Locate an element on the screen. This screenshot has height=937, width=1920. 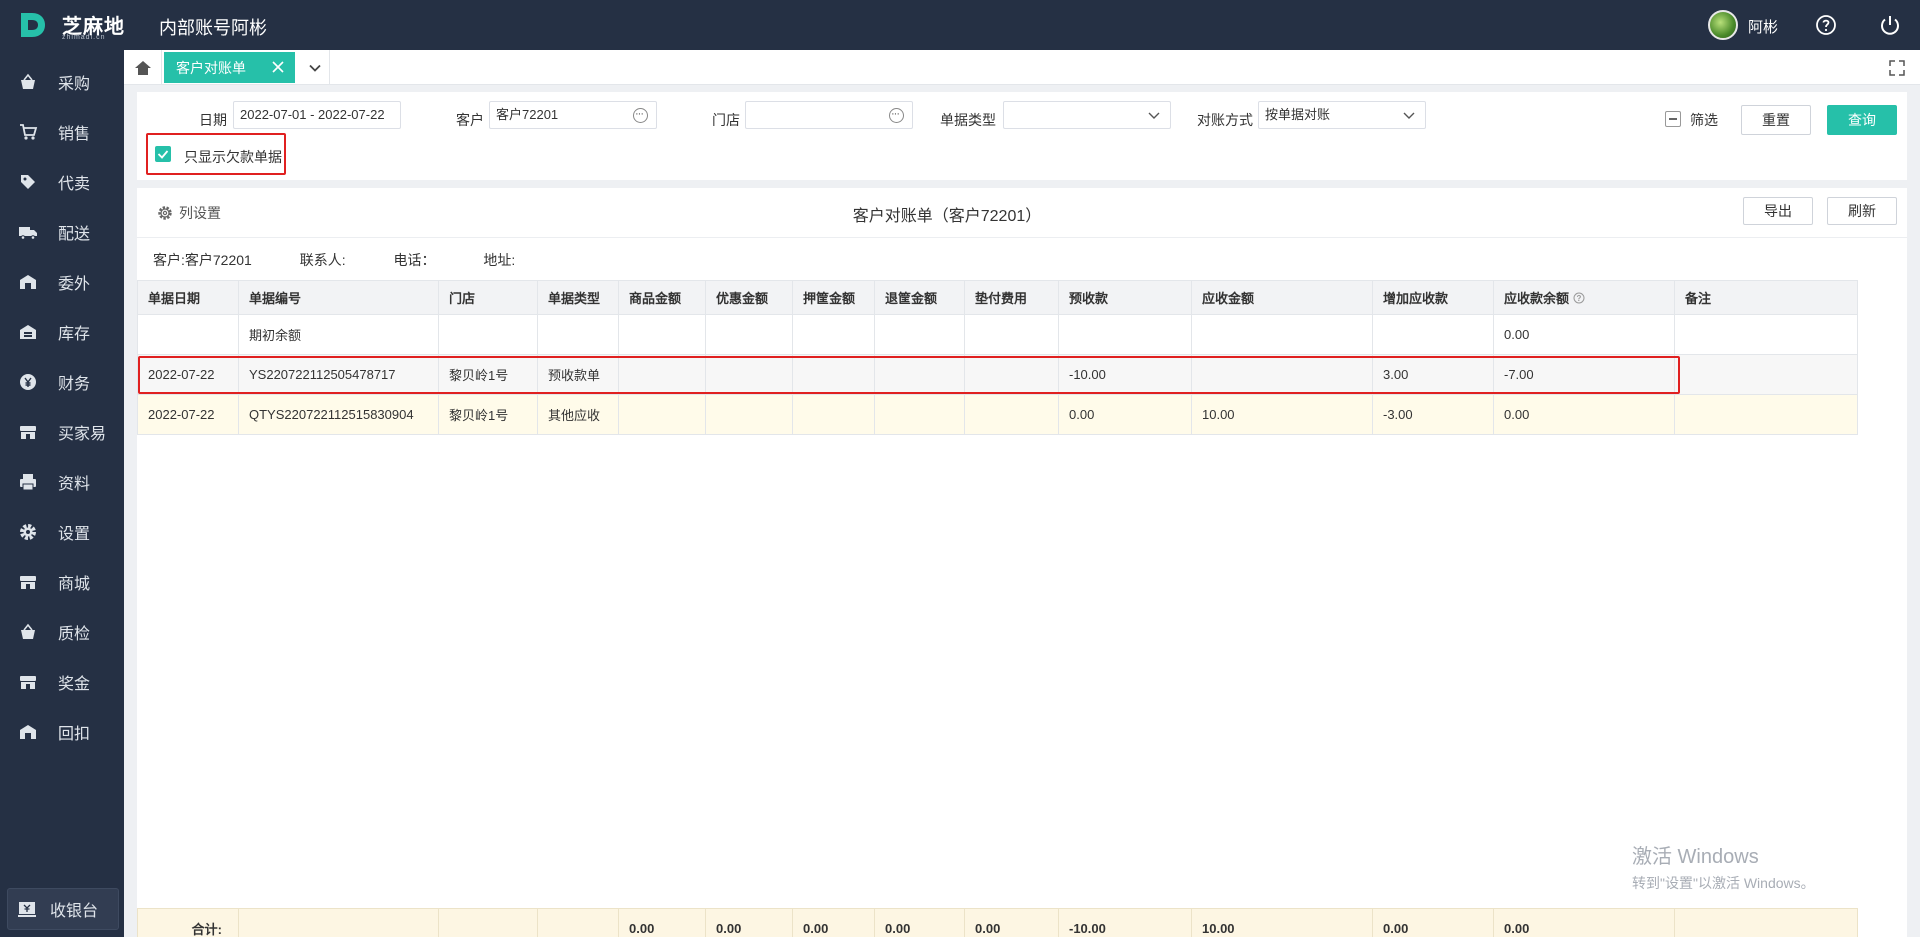
sidebar-item-qc: 质检 is located at coordinates (62, 632).